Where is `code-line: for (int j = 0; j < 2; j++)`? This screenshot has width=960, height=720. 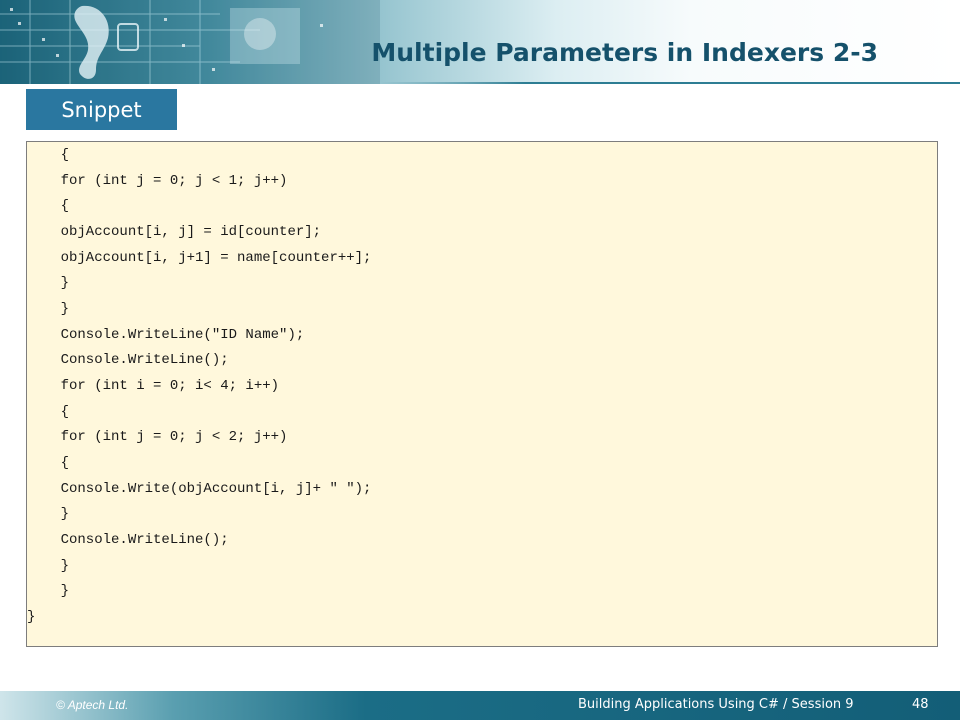 code-line: for (int j = 0; j < 2; j++) is located at coordinates (157, 437).